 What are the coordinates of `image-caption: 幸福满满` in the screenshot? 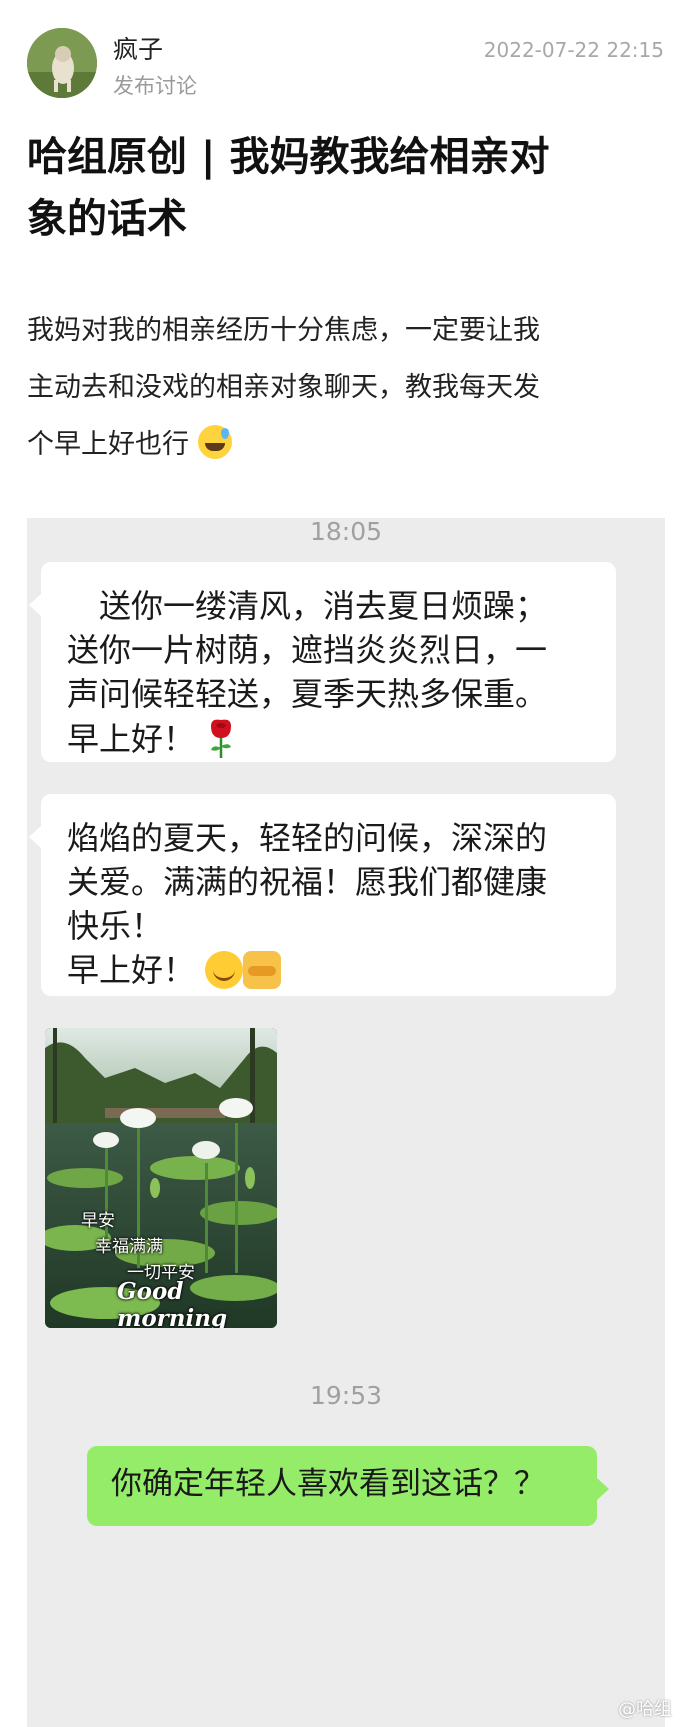 It's located at (129, 1247).